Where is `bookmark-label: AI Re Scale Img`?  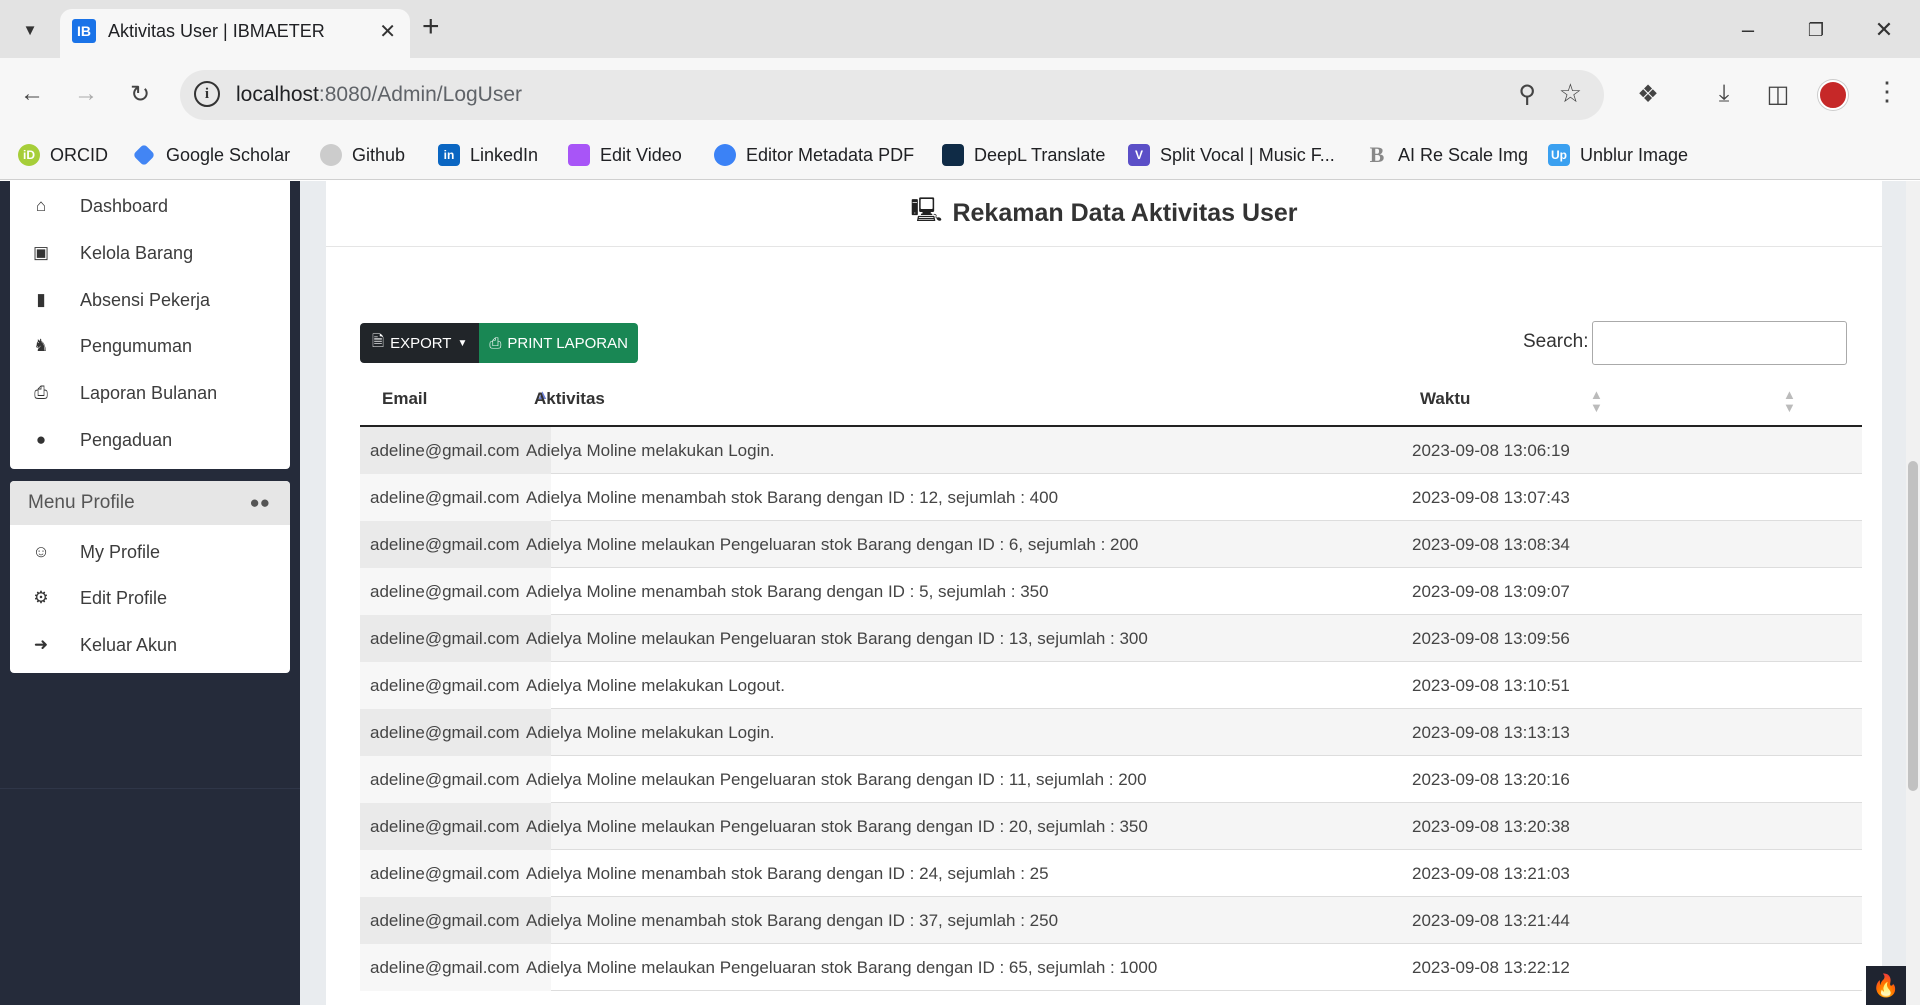 bookmark-label: AI Re Scale Img is located at coordinates (1463, 154).